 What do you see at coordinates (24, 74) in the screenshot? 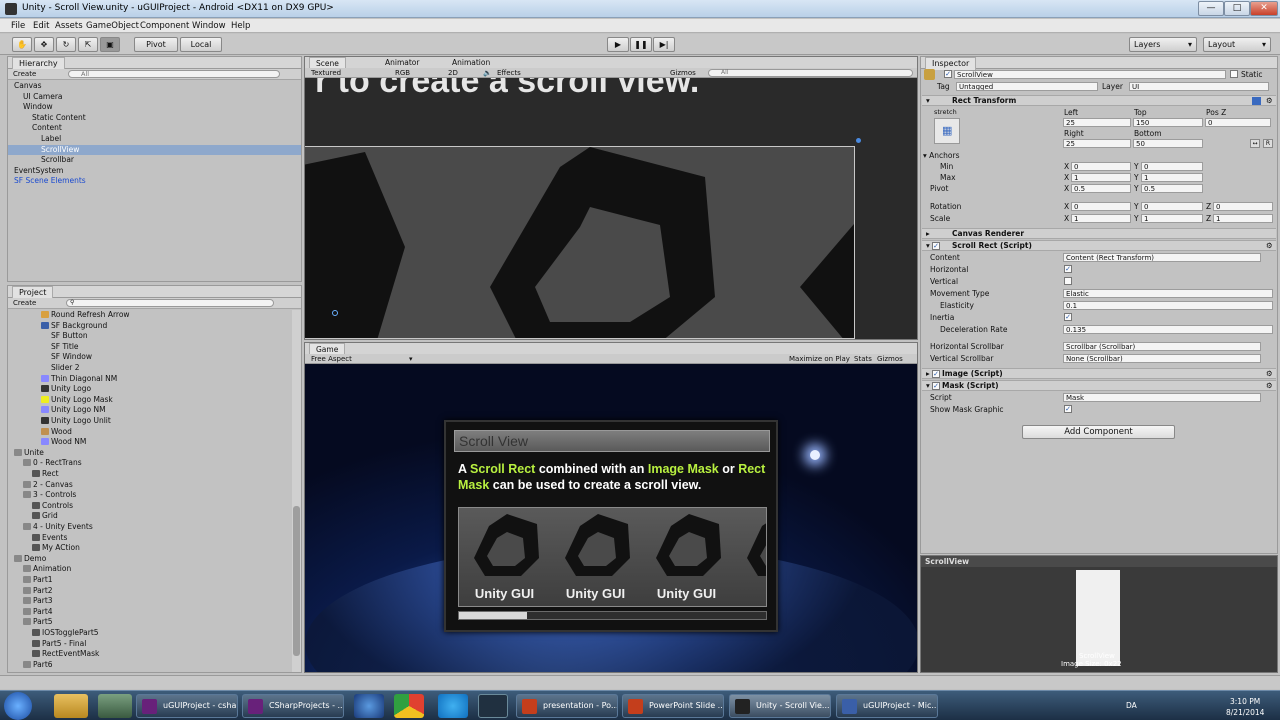
I see `hierarchy-create-button: Create` at bounding box center [24, 74].